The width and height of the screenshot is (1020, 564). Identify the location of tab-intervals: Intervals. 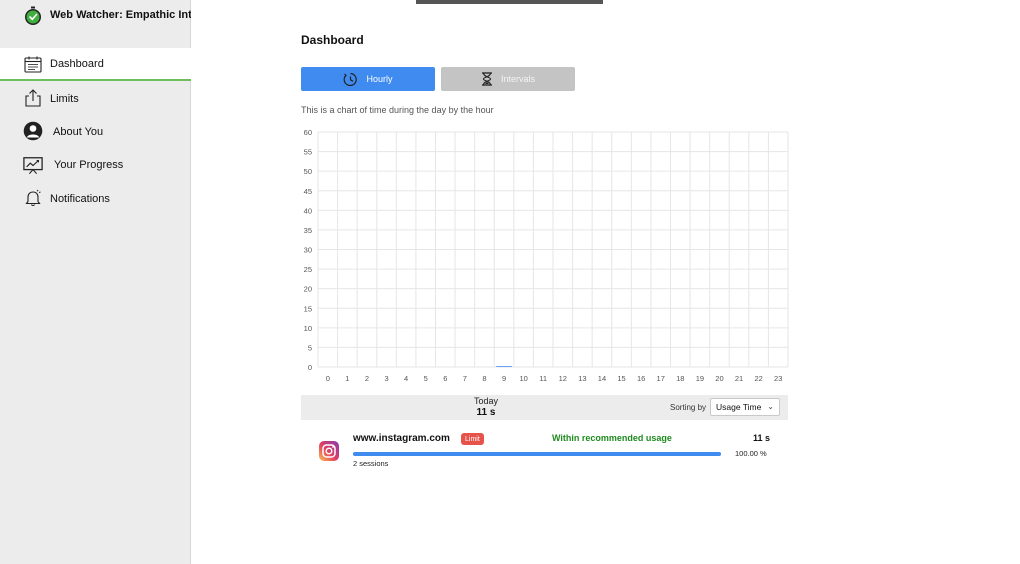
(508, 79).